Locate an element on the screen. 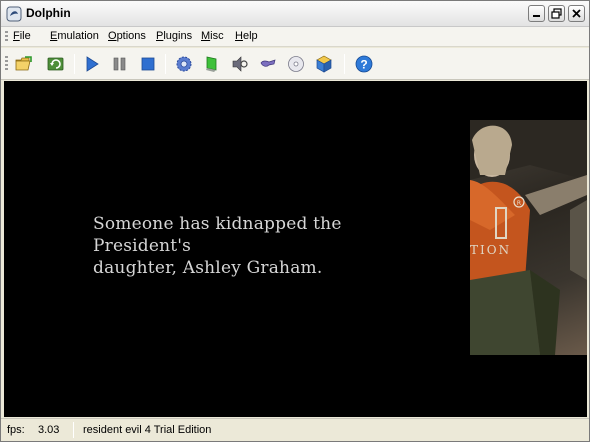 The width and height of the screenshot is (590, 442). refresh-button is located at coordinates (56, 64).